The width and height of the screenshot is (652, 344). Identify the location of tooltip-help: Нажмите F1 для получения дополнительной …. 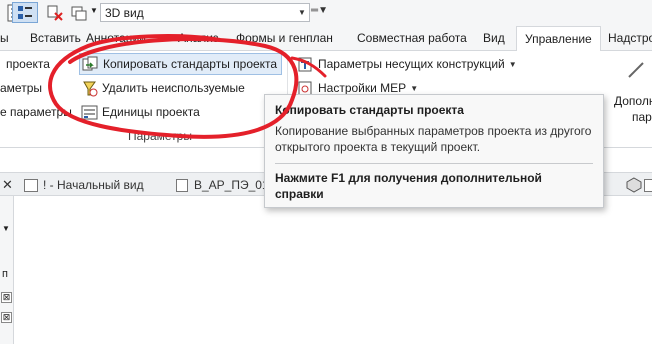
(408, 186).